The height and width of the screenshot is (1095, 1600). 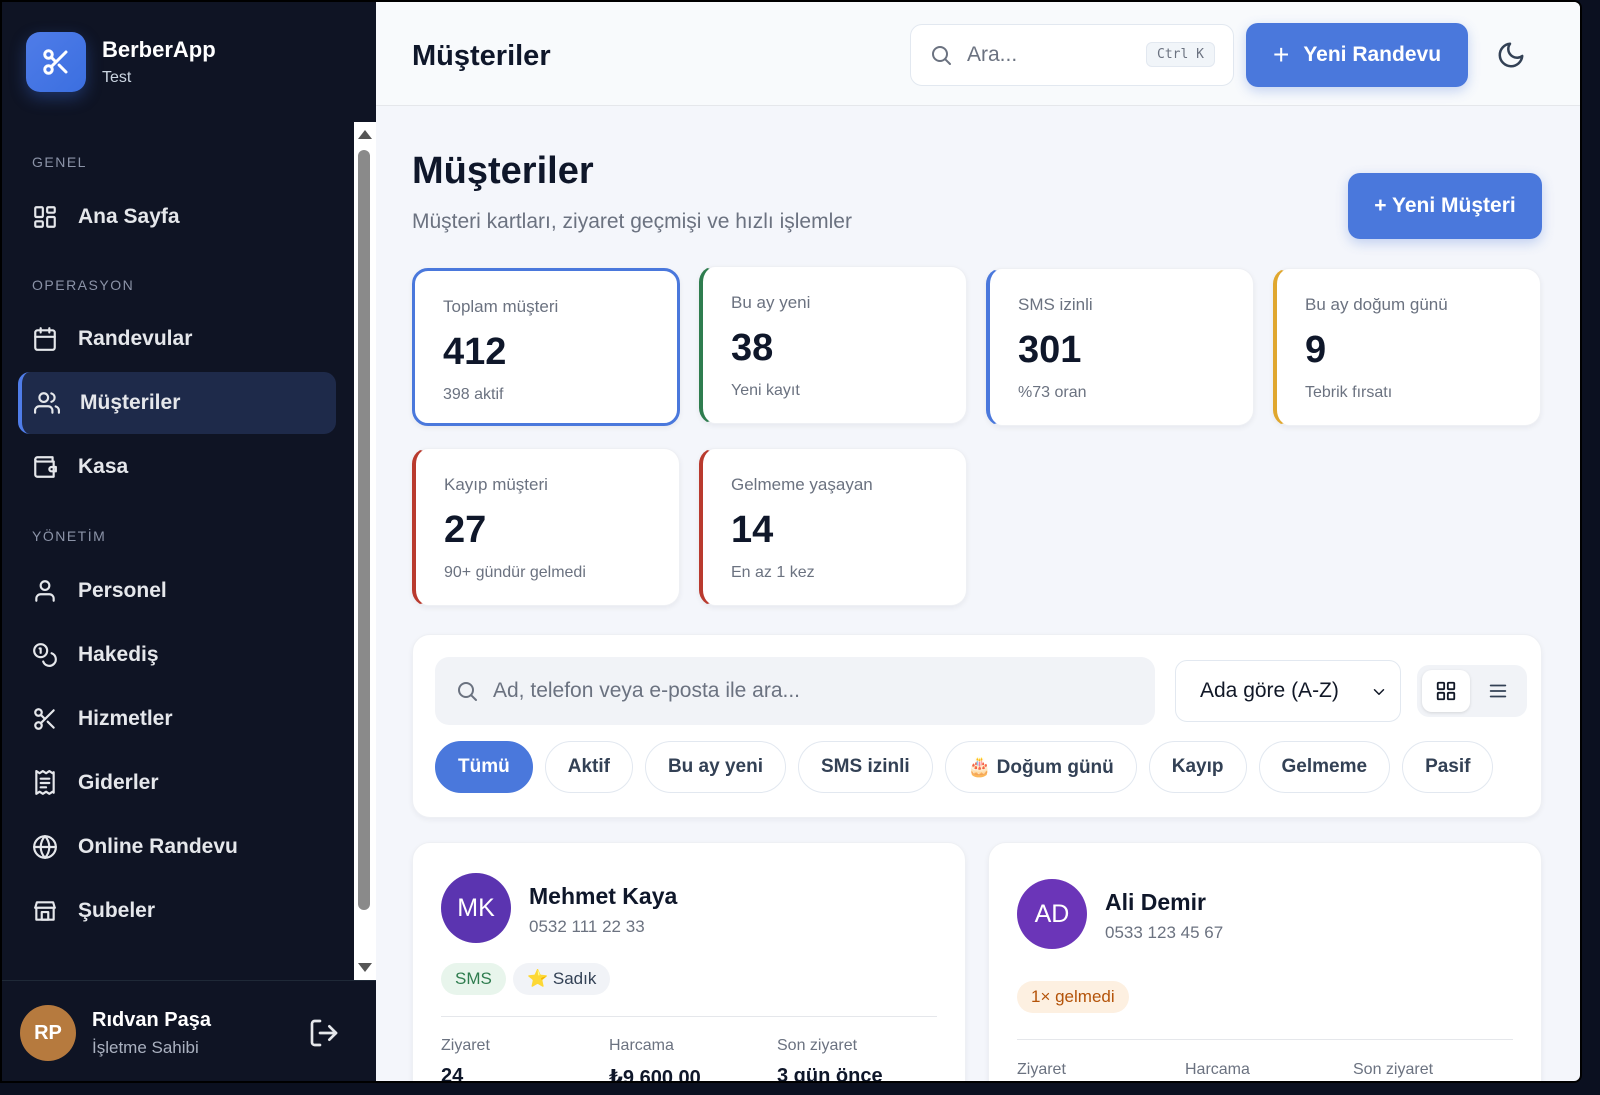 I want to click on sidebar-item-subeler: Şubeler, so click(x=177, y=911).